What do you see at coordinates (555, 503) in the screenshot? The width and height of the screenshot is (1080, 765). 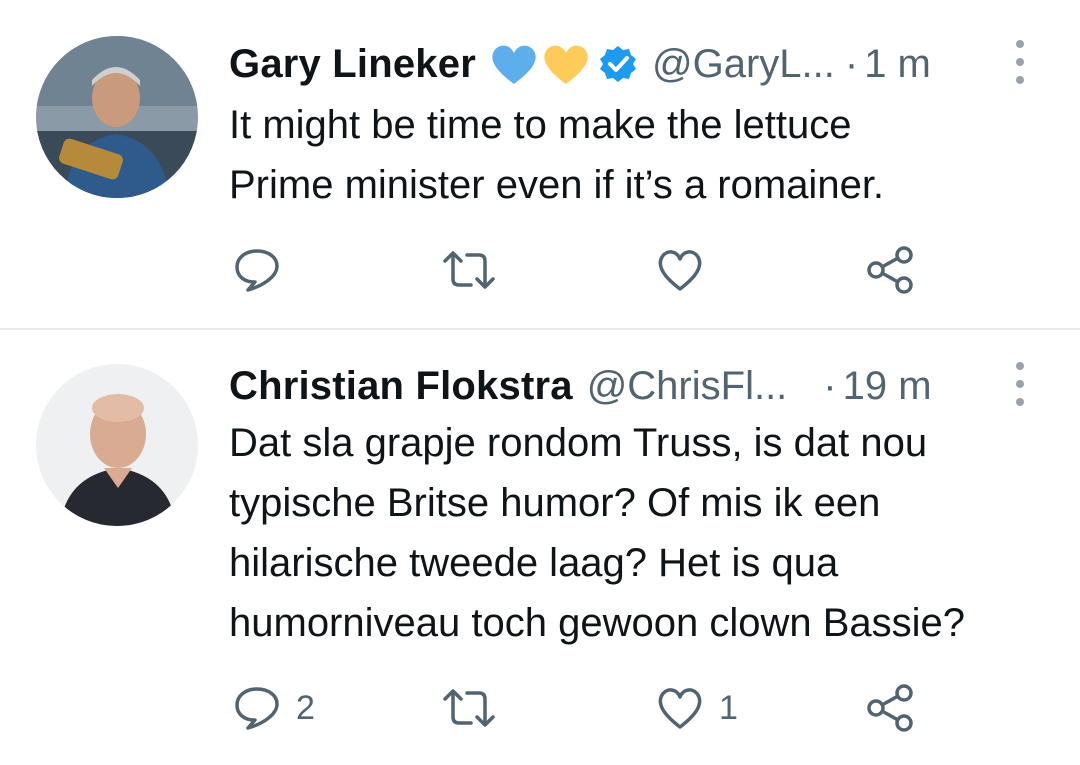 I see `tweet-text-line: typische Britse humor? Of mis ik een` at bounding box center [555, 503].